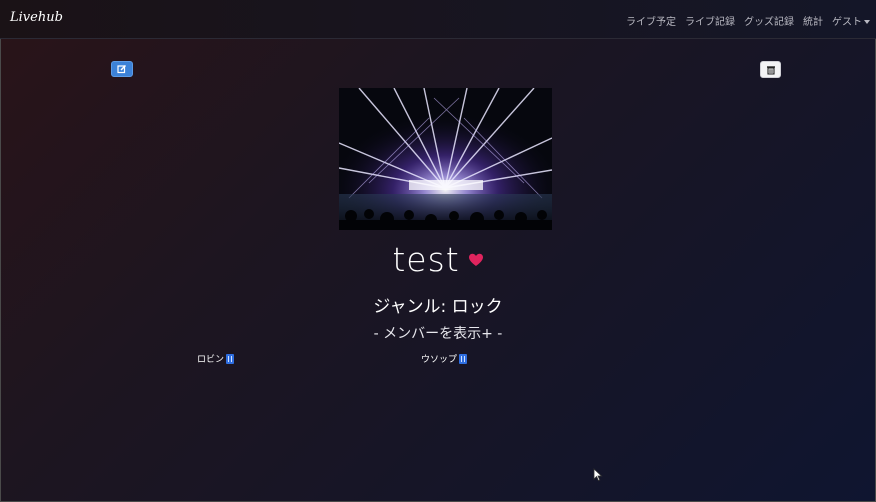 The height and width of the screenshot is (502, 876). I want to click on member-name: ウソップ, so click(439, 360).